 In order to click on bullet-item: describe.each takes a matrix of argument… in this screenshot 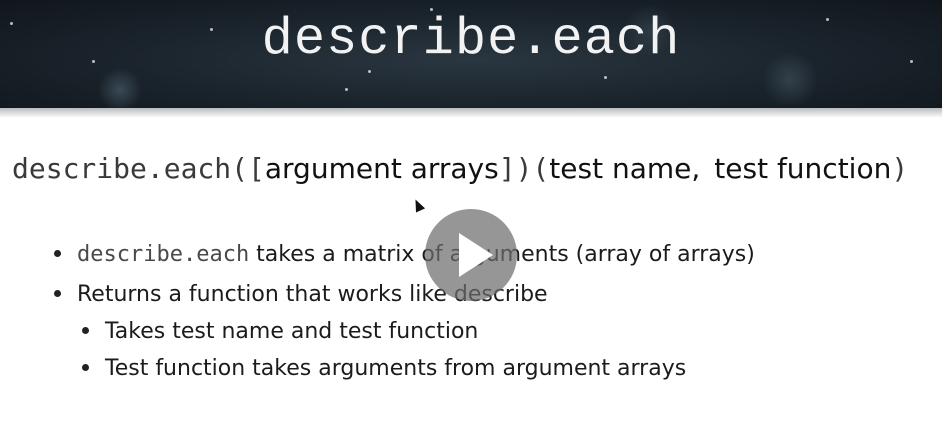, I will do `click(404, 254)`.